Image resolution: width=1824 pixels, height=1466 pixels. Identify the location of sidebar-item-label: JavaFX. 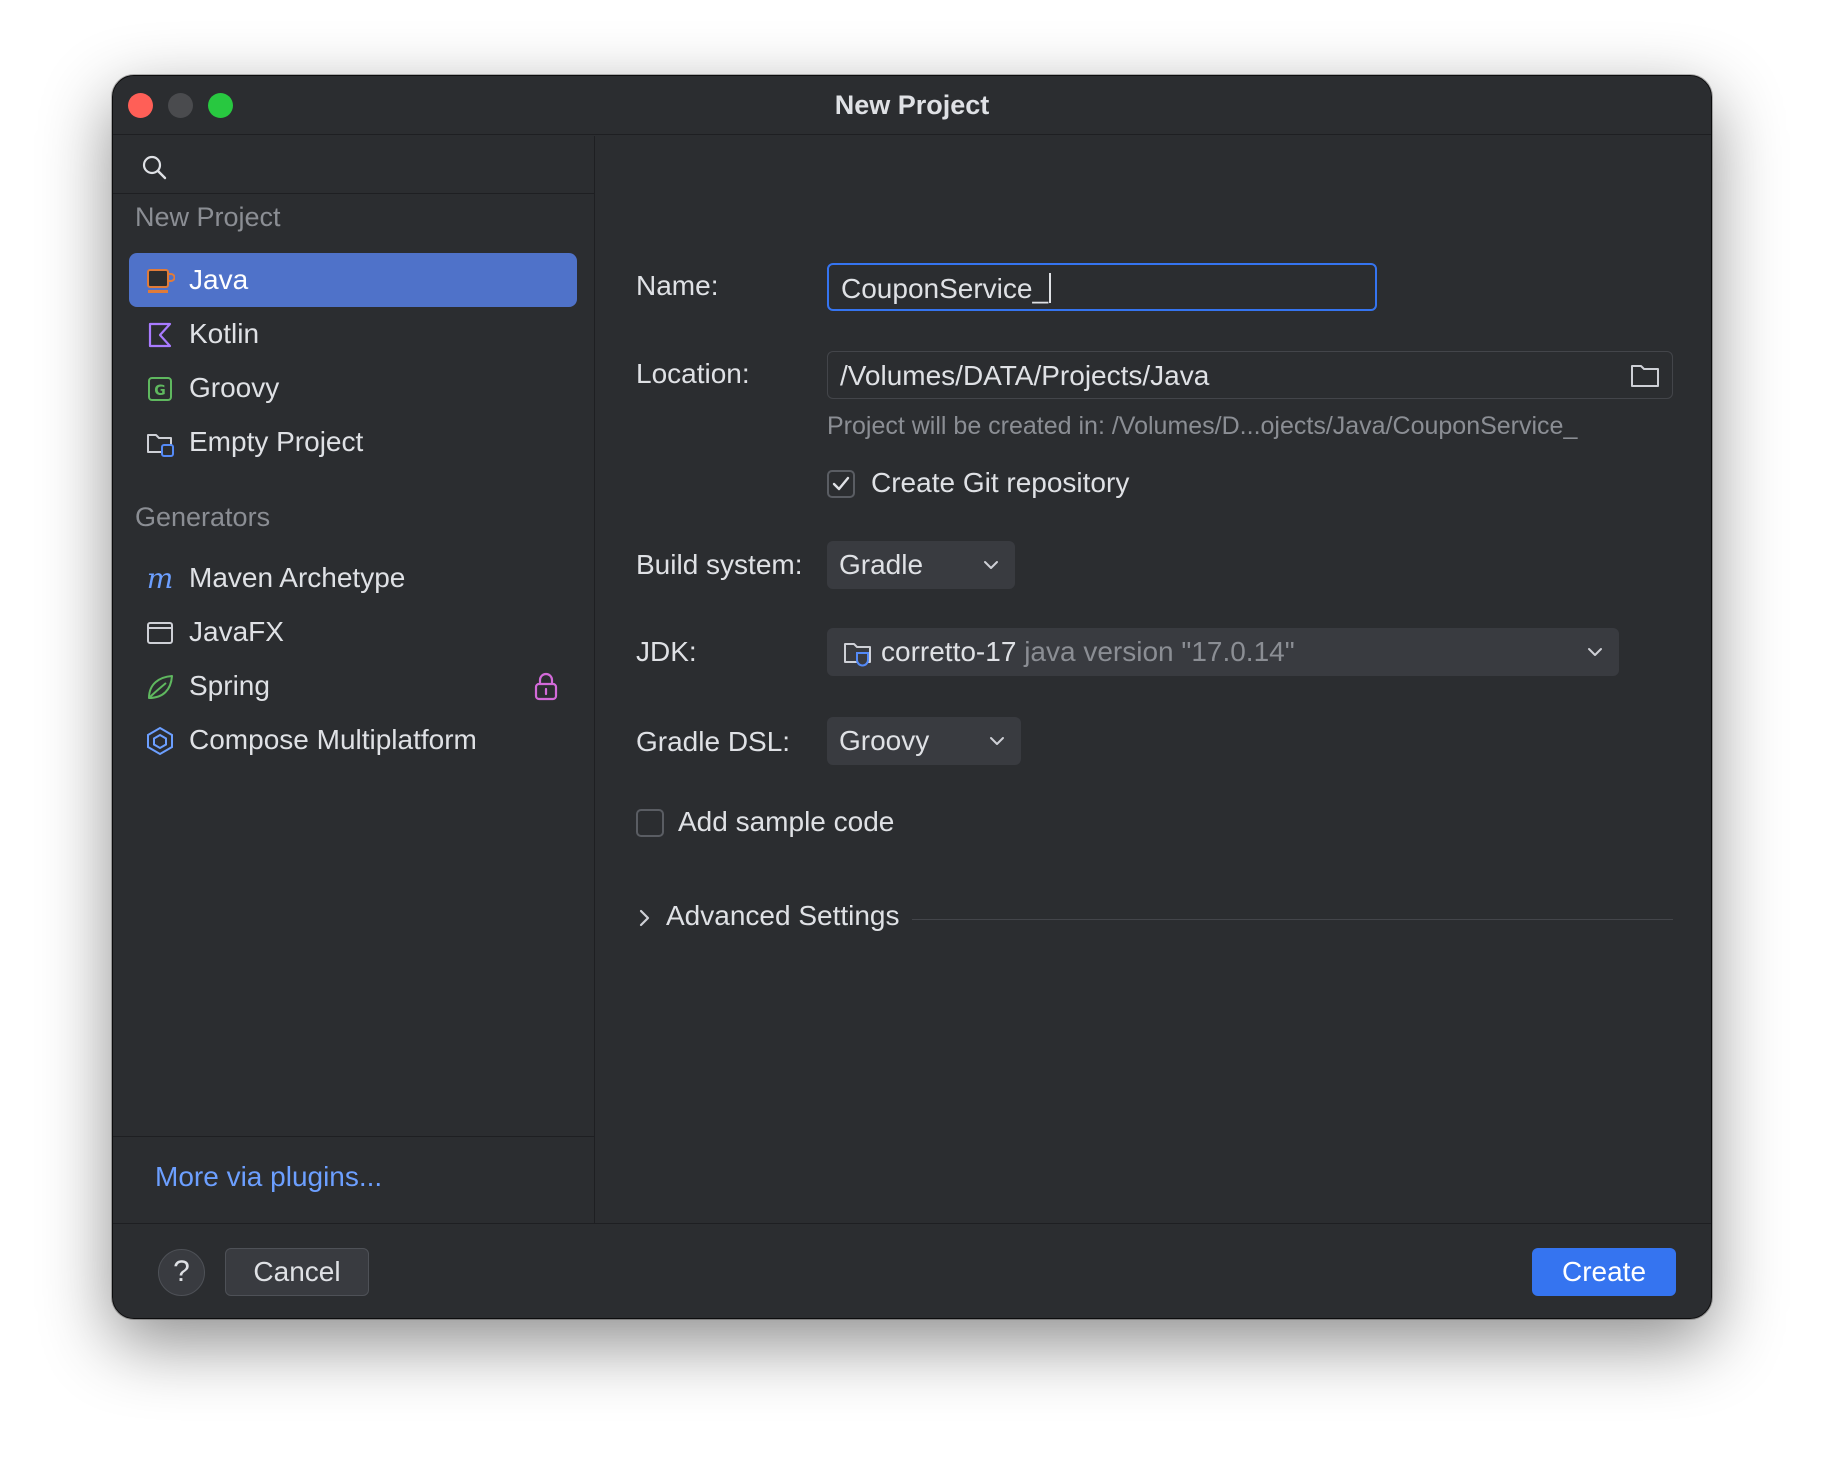
(236, 631).